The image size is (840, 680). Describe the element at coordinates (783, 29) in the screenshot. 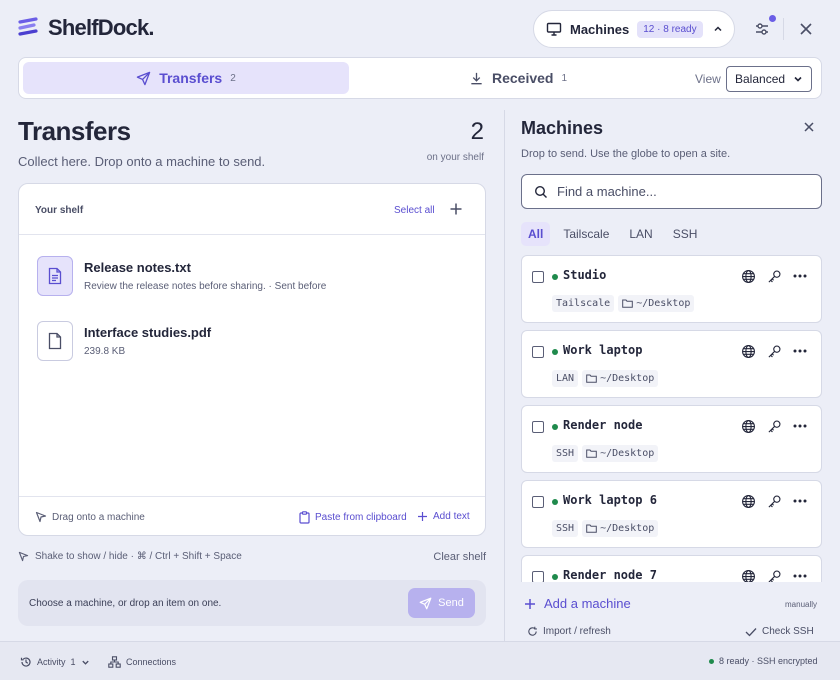

I see `header-divider` at that location.